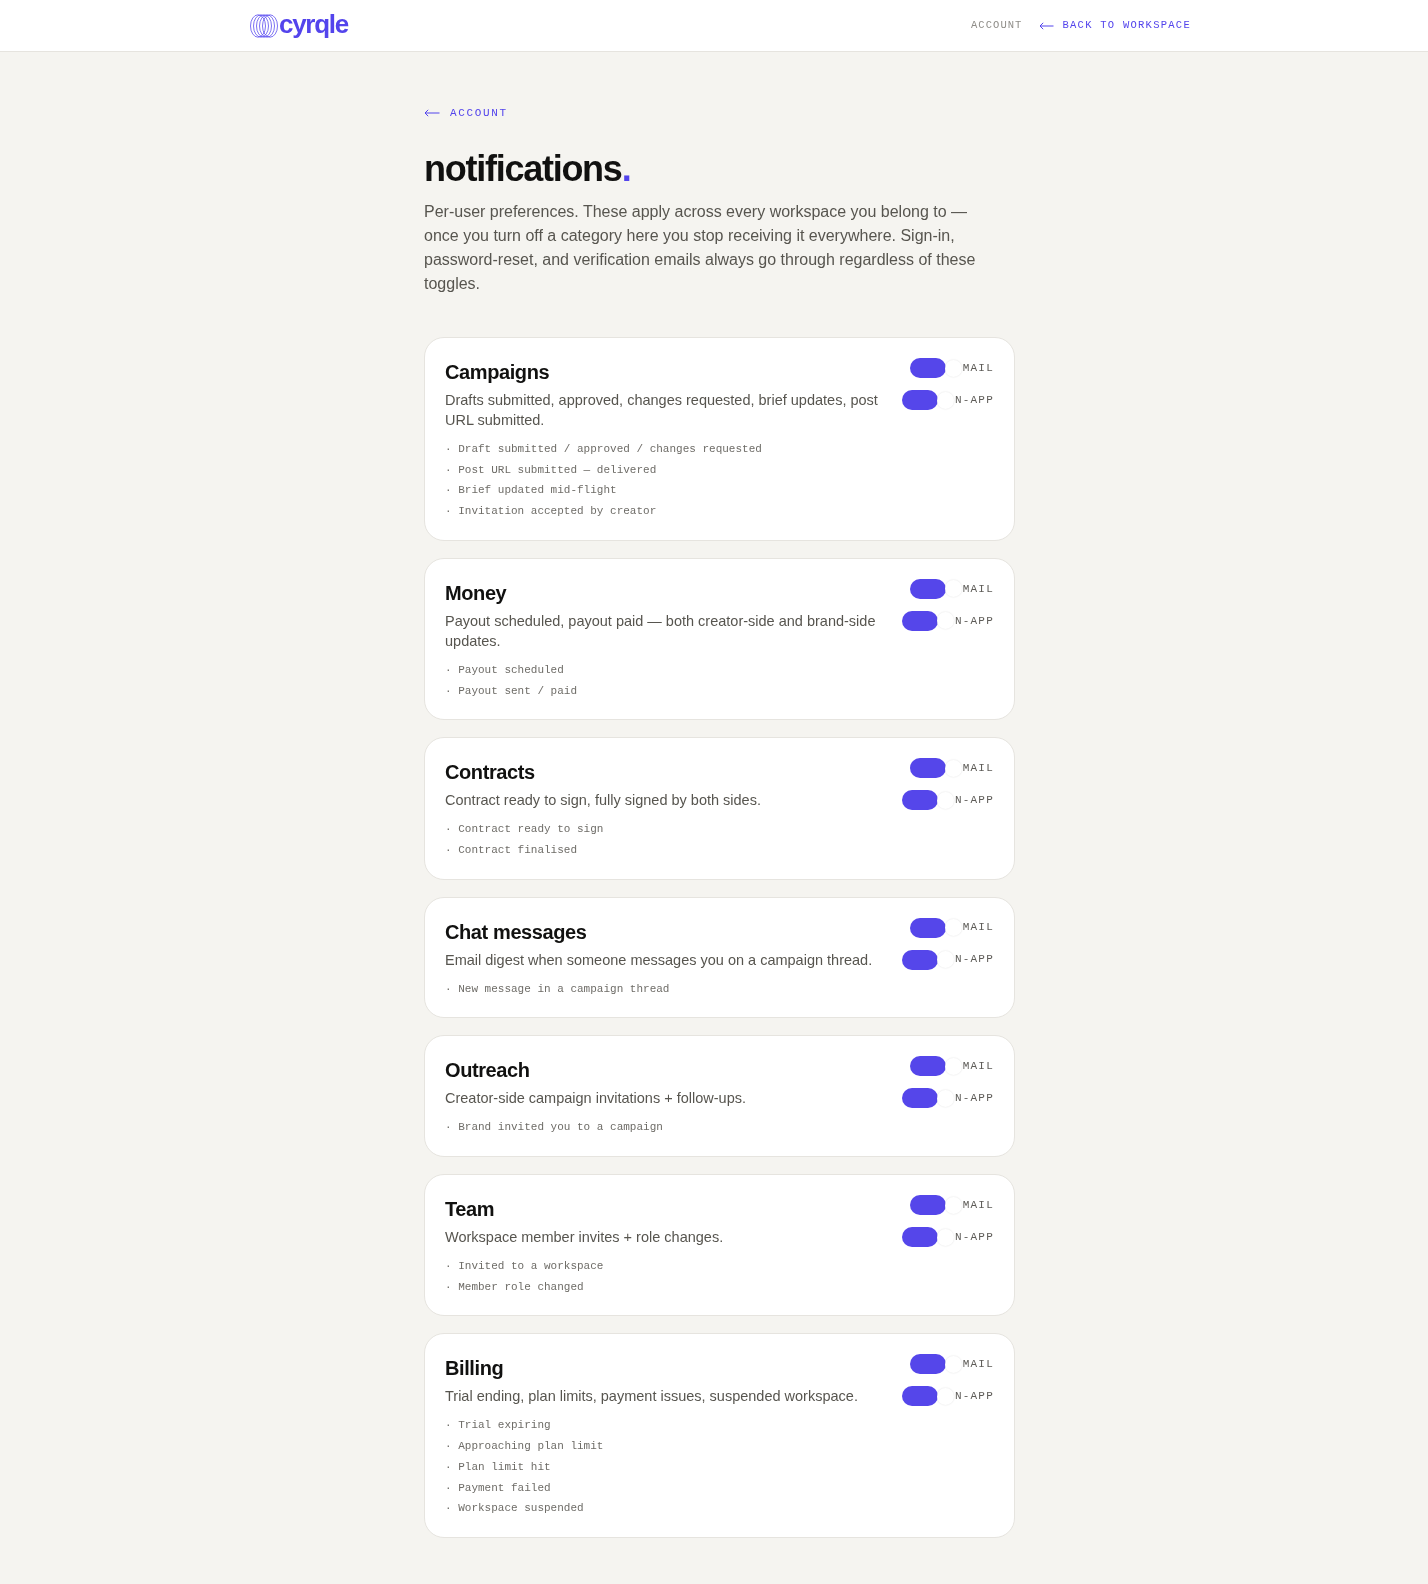 The height and width of the screenshot is (1584, 1428). I want to click on event-item: · Payout scheduled, so click(504, 670).